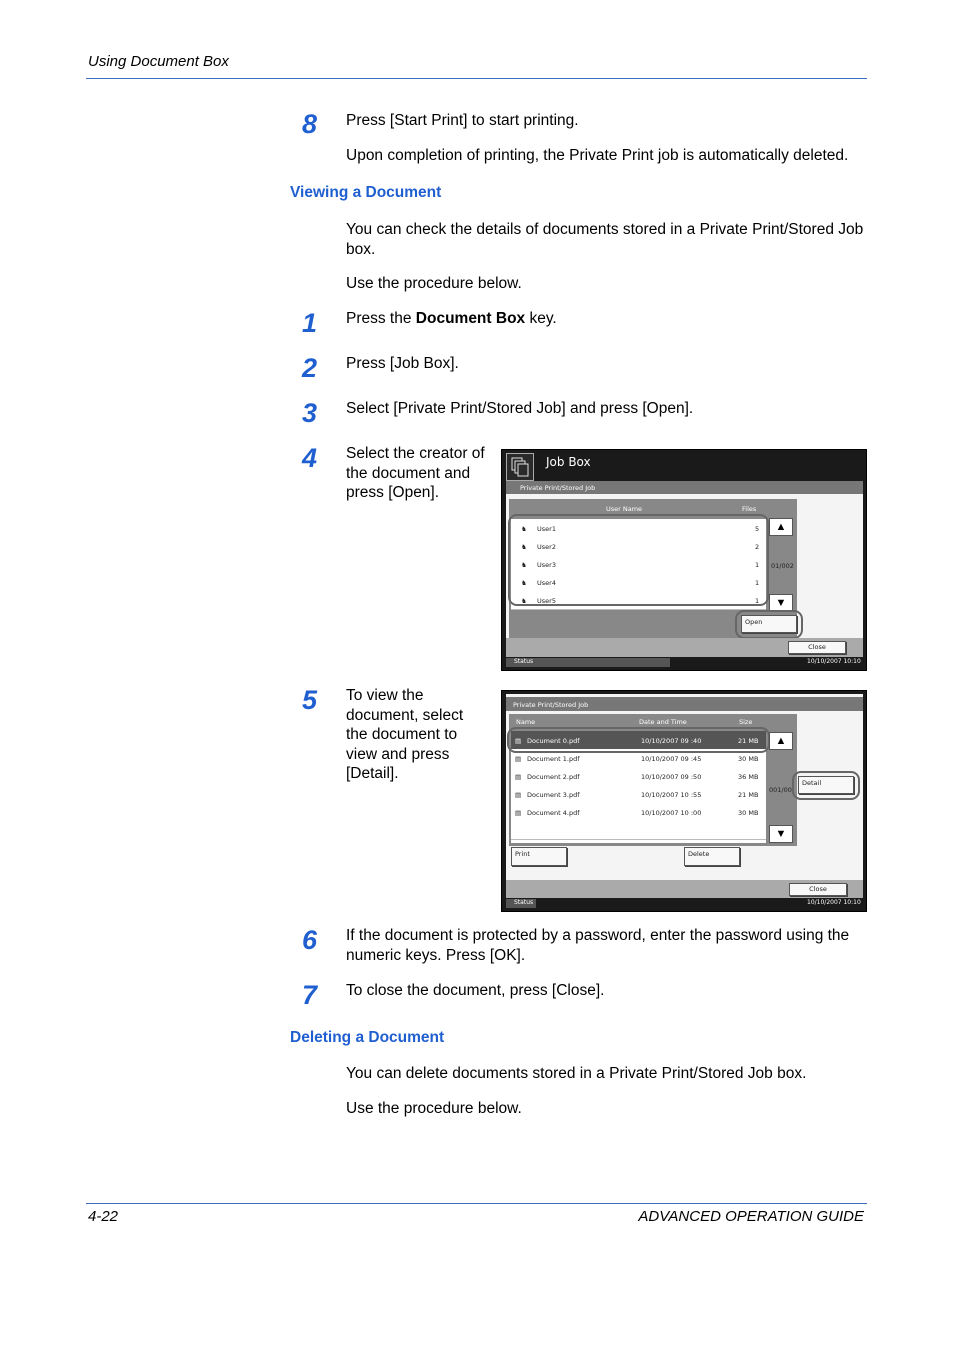 This screenshot has width=954, height=1351. Describe the element at coordinates (638, 794) in the screenshot. I see `table-row: ▤ Document 3.pdf 10/10/2007 10 :55 21 MB` at that location.